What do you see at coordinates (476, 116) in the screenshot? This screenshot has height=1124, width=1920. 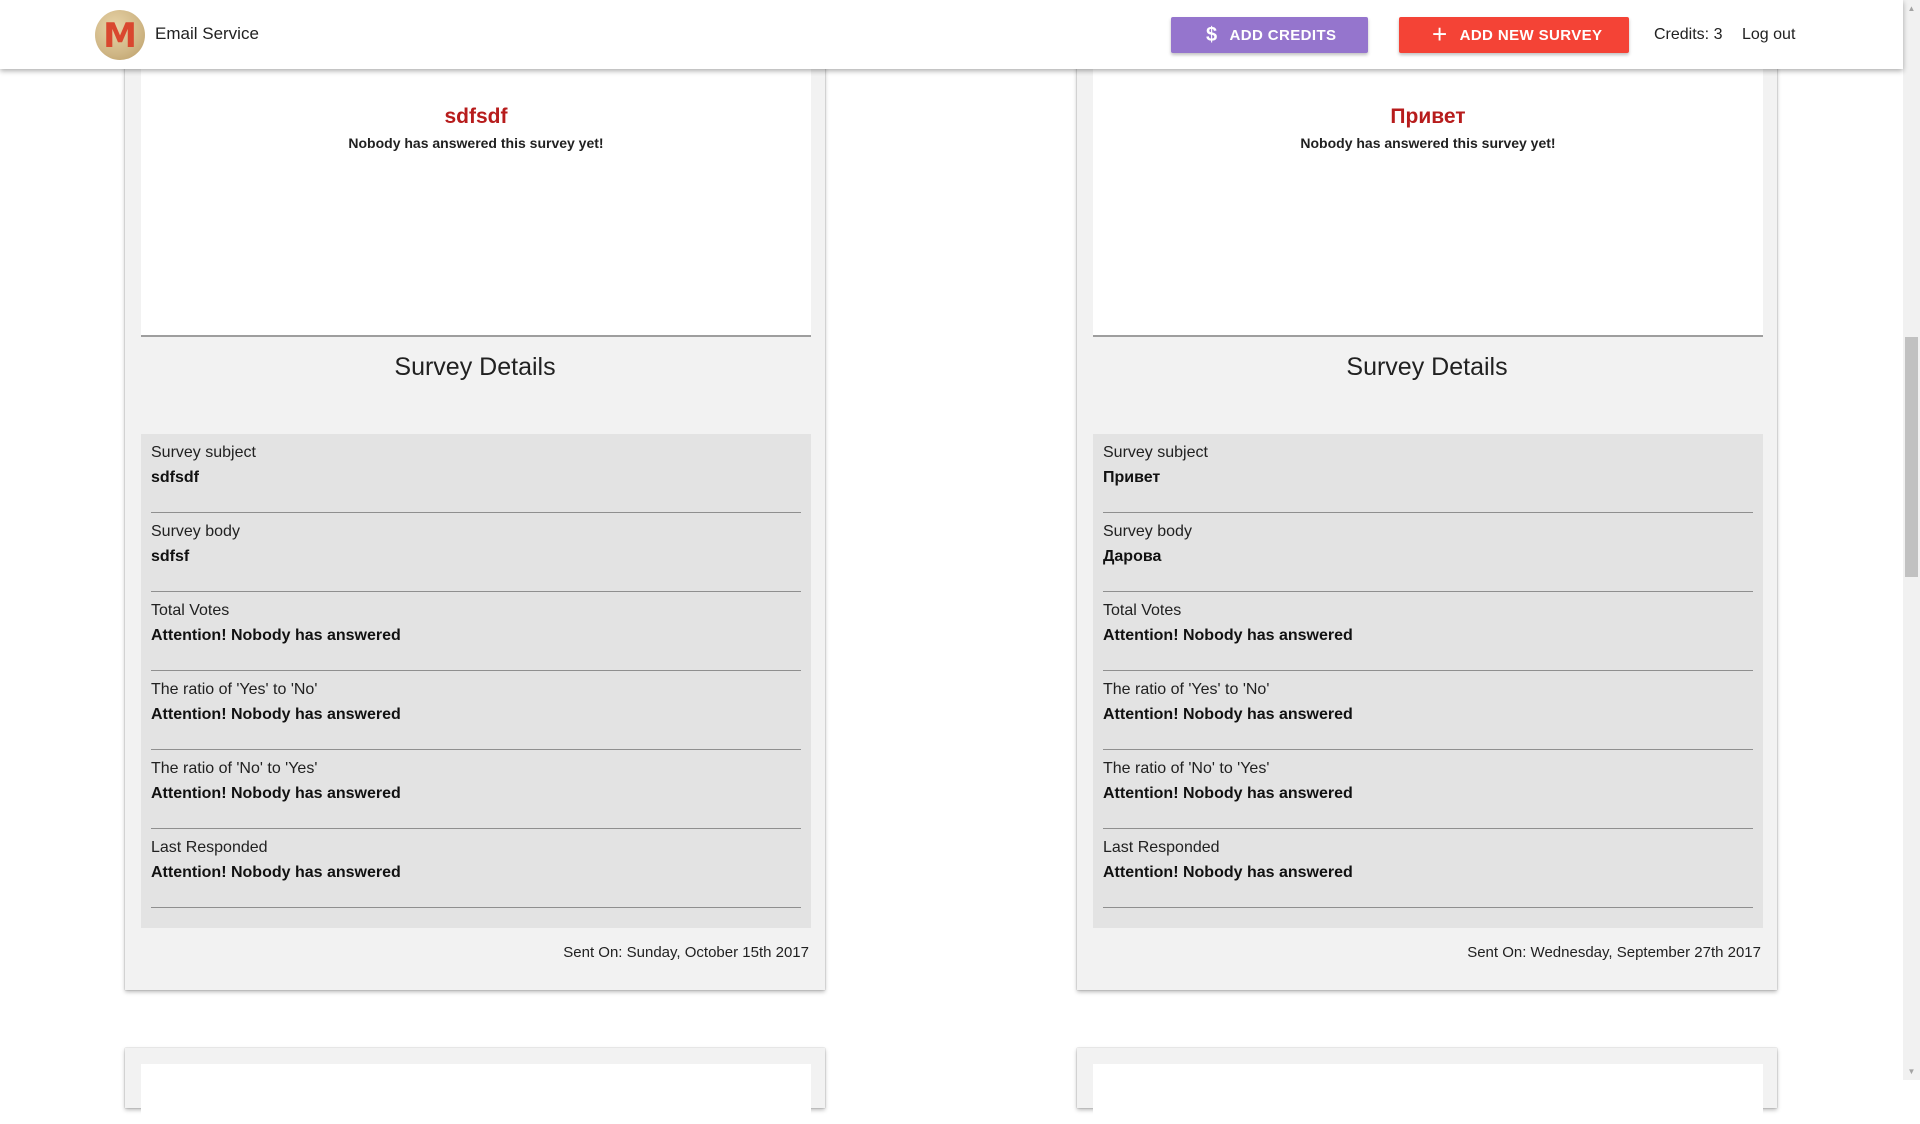 I see `survey-title: sdfsdf` at bounding box center [476, 116].